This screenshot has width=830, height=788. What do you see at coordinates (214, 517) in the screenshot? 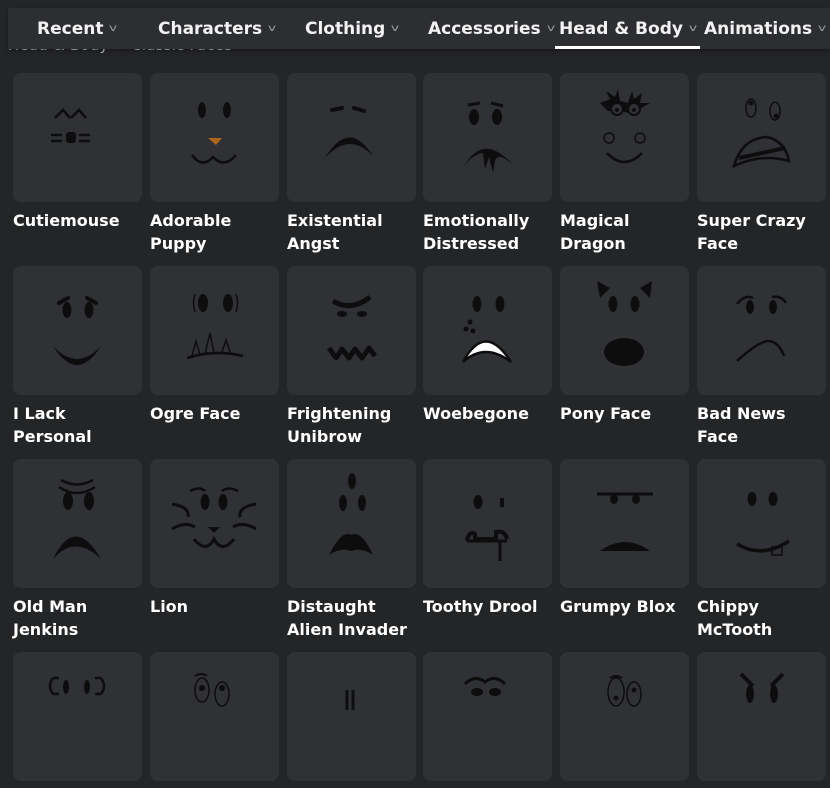
I see `lion-face-icon` at bounding box center [214, 517].